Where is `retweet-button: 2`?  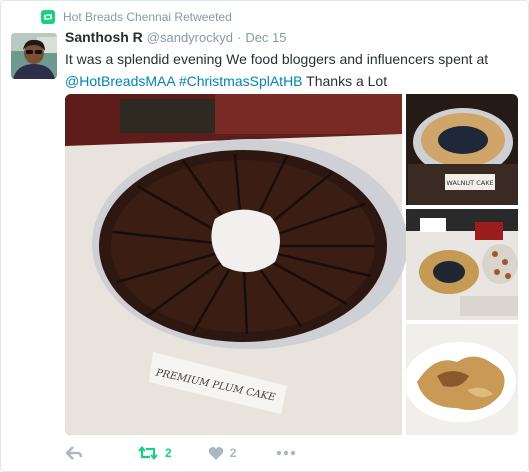
retweet-button: 2 is located at coordinates (154, 453).